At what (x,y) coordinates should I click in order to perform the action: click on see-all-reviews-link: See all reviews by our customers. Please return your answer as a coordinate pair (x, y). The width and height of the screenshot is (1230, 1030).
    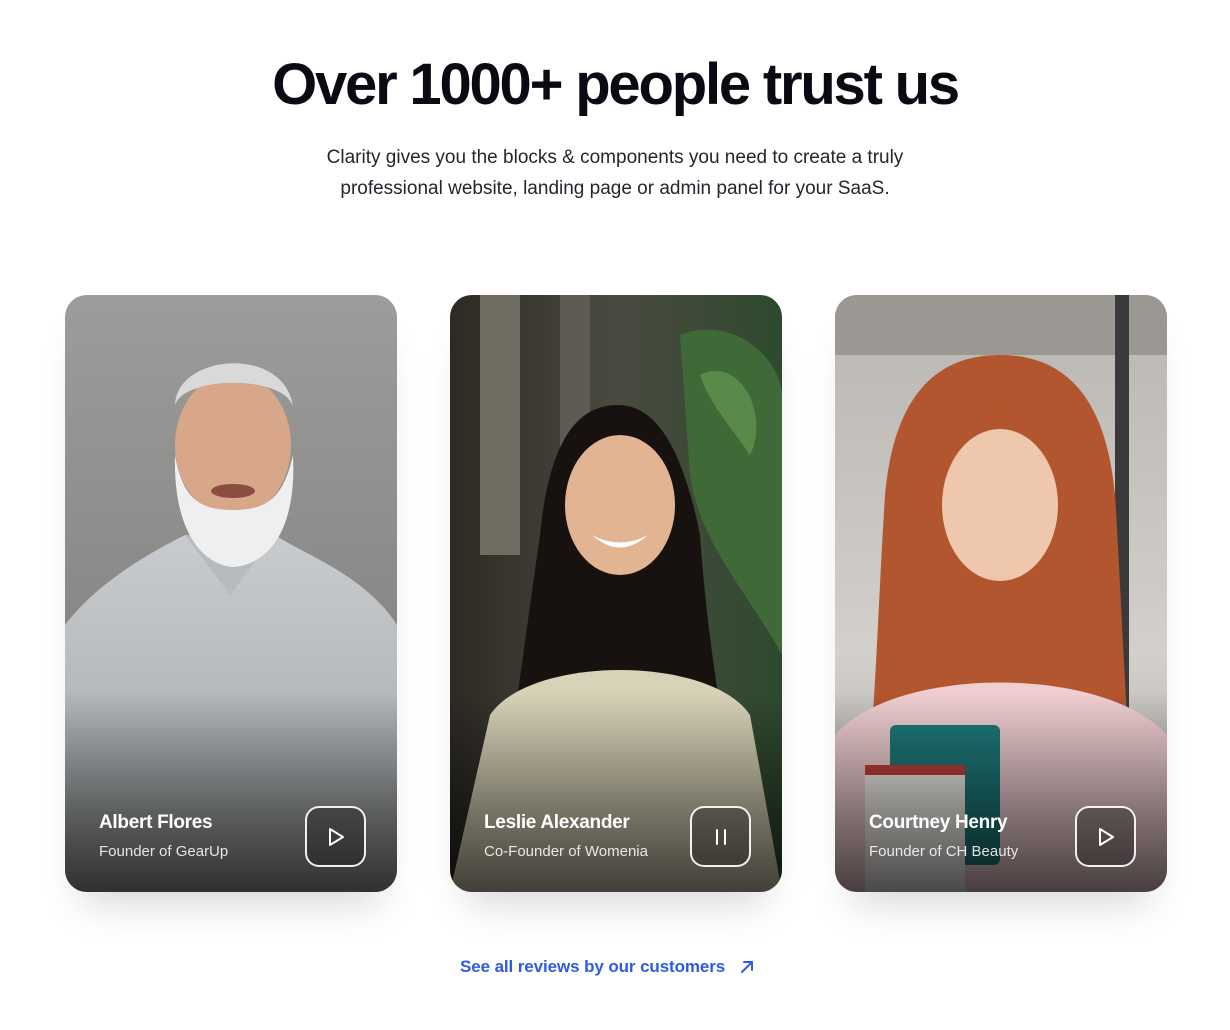
    Looking at the image, I should click on (607, 967).